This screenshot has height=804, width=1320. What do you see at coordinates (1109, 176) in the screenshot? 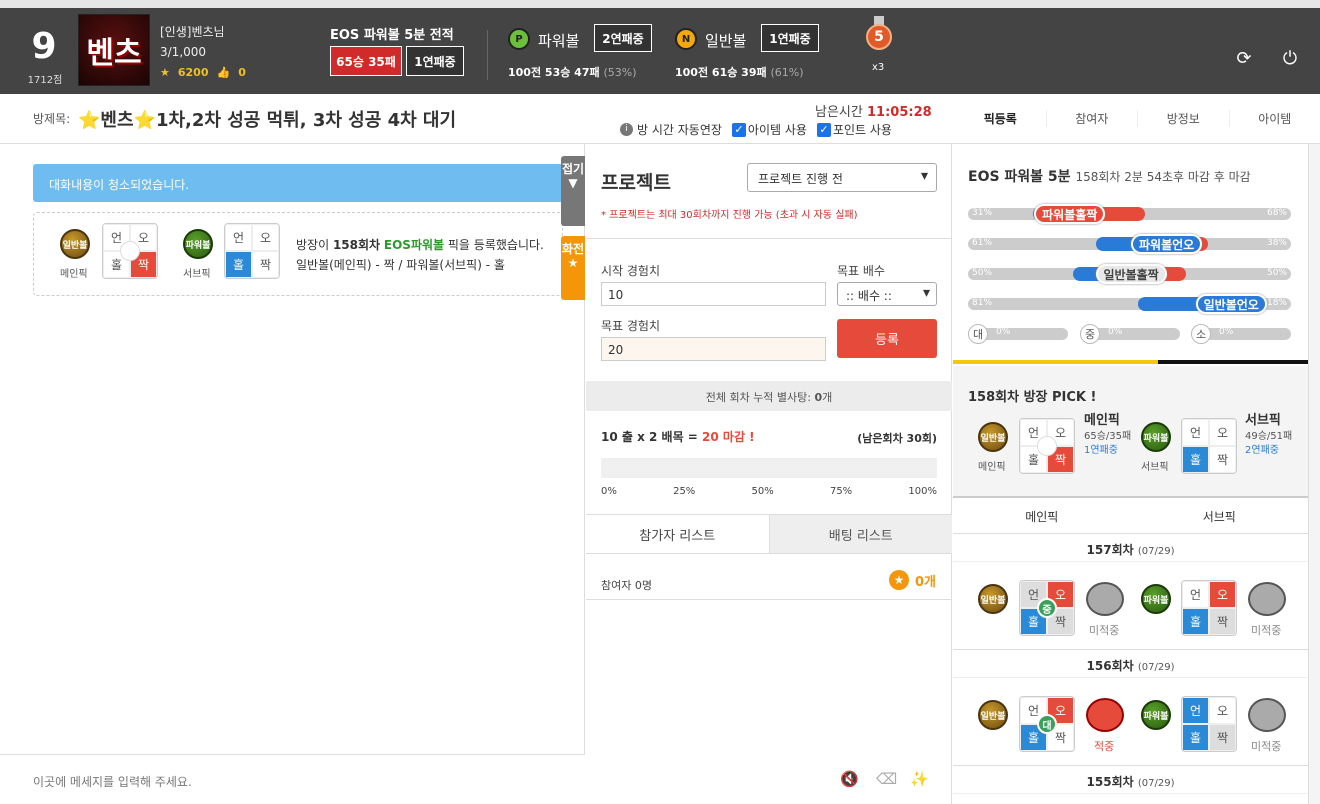
I see `stats-title: EOS 파워볼 5분 158회차 2분 54초후 마감 후 마감` at bounding box center [1109, 176].